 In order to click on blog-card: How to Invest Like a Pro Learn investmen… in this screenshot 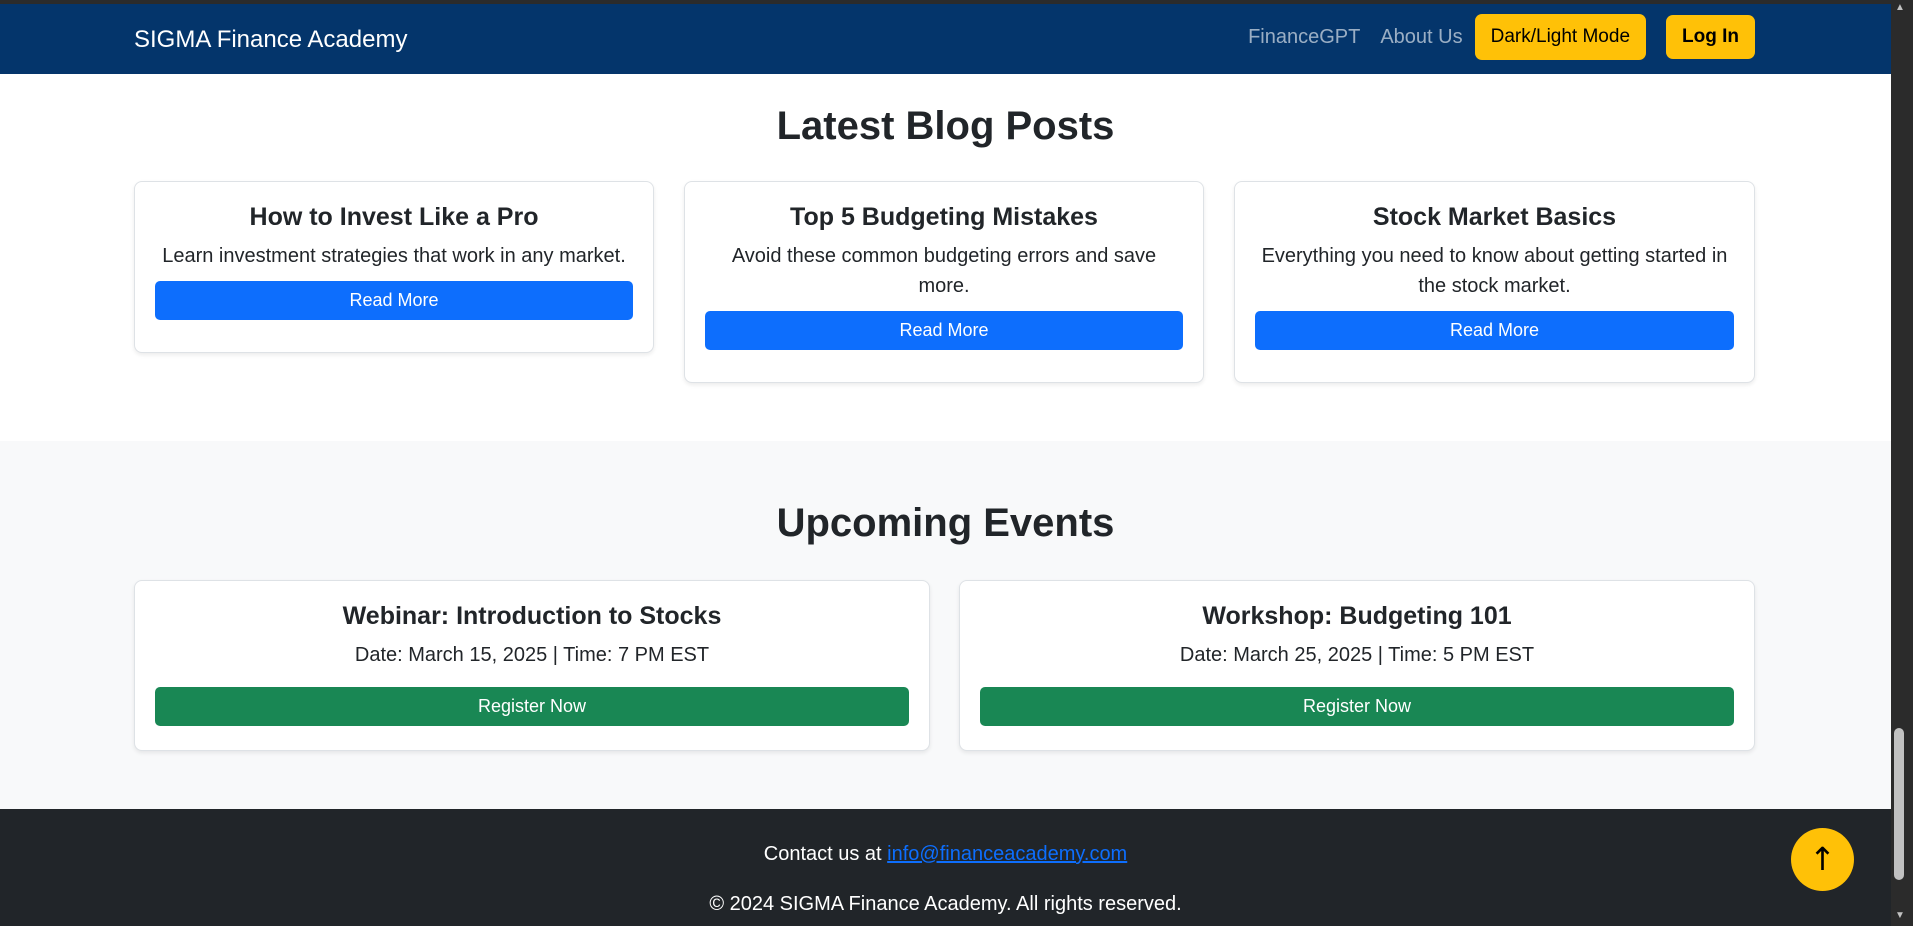, I will do `click(394, 267)`.